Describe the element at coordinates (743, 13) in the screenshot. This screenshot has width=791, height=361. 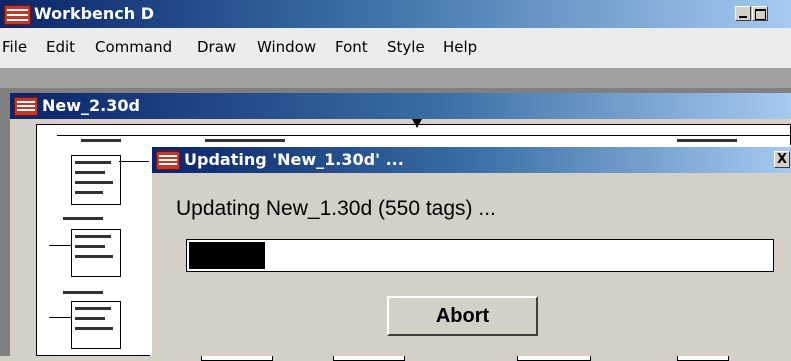
I see `minimize-button` at that location.